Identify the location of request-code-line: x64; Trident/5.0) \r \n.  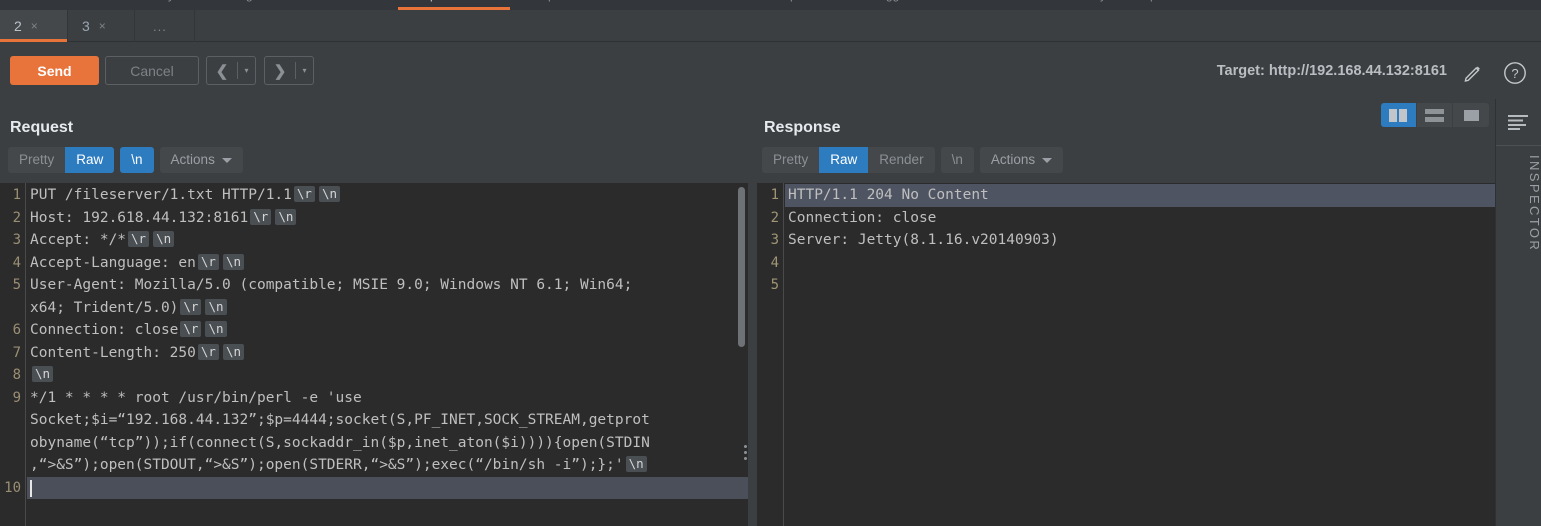
(387, 308).